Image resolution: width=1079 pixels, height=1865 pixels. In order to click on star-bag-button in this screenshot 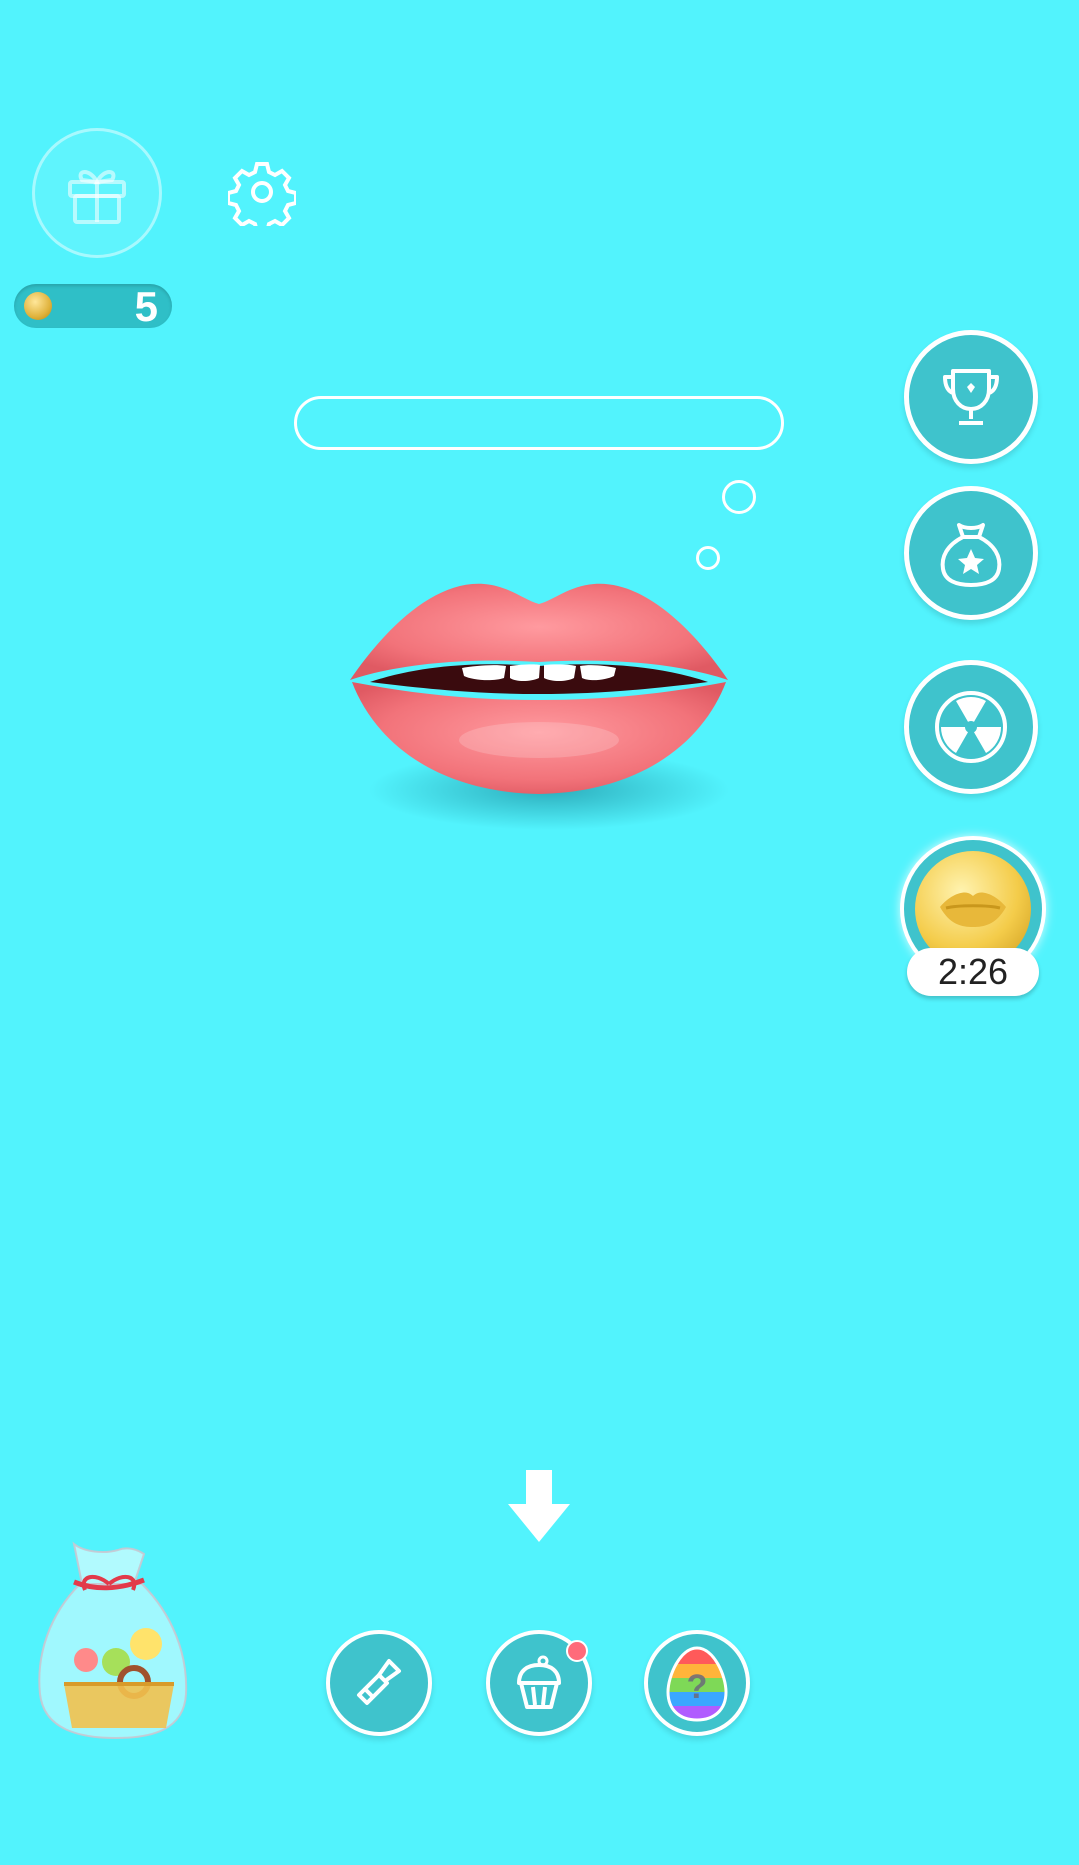, I will do `click(971, 553)`.